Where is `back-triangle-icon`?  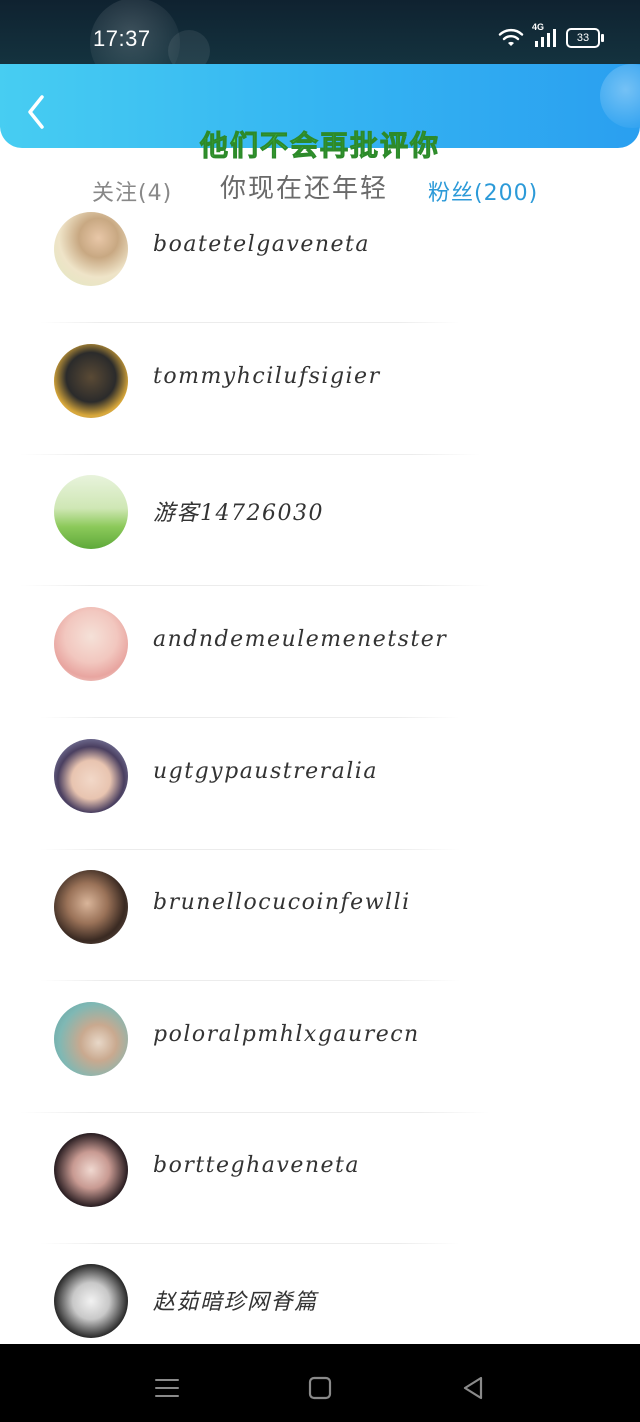
back-triangle-icon is located at coordinates (473, 1388).